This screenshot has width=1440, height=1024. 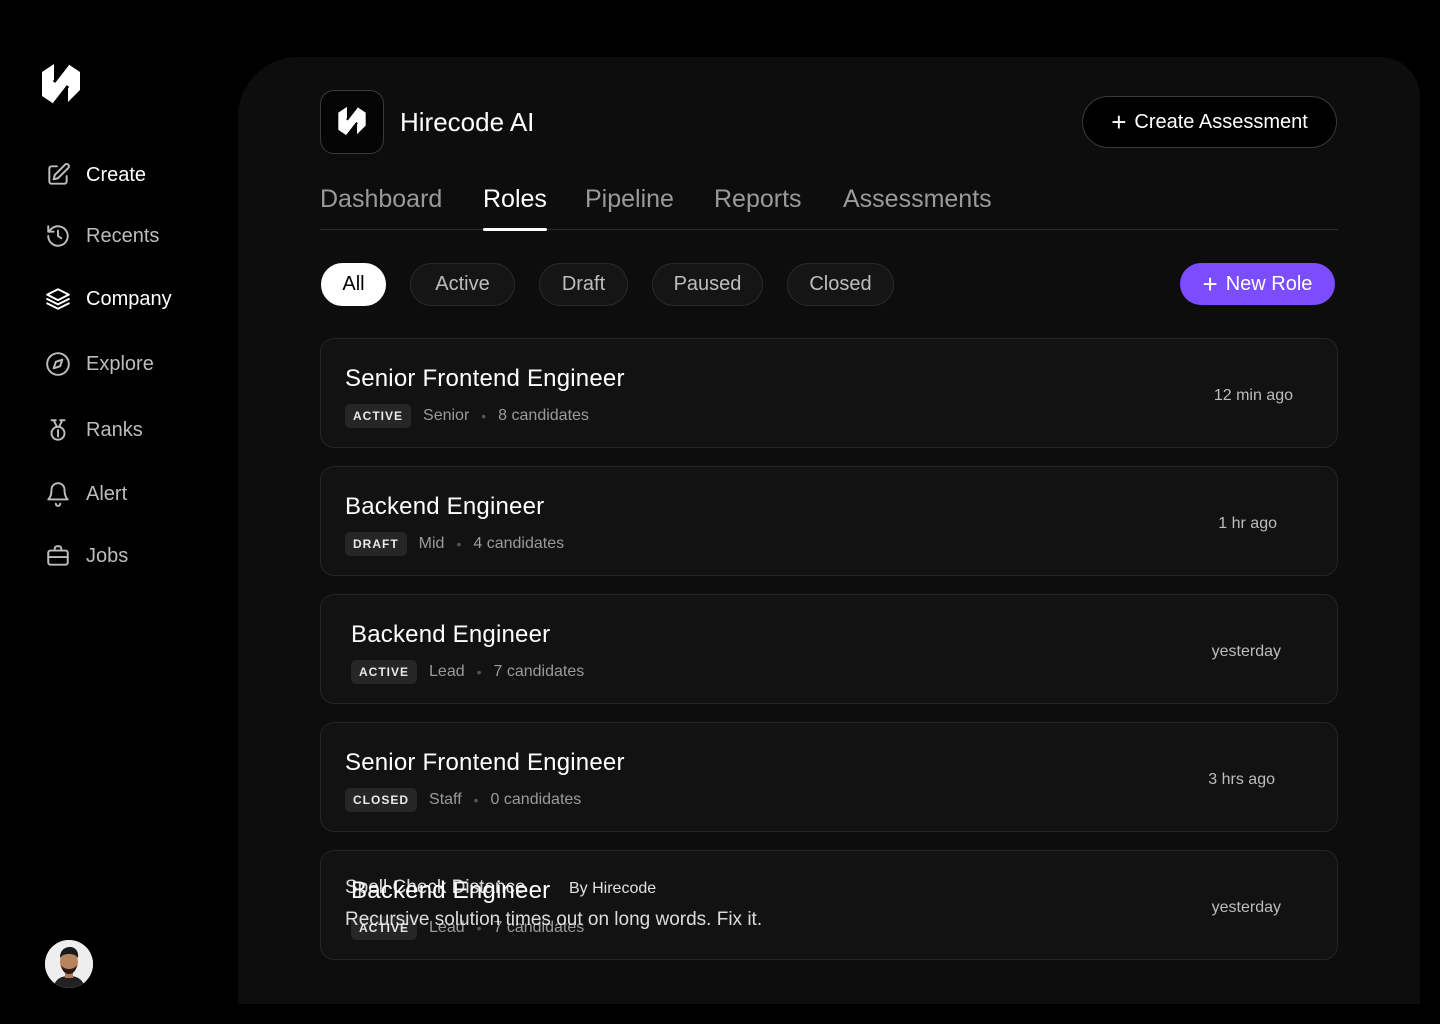 I want to click on role-level: Staff, so click(x=445, y=799).